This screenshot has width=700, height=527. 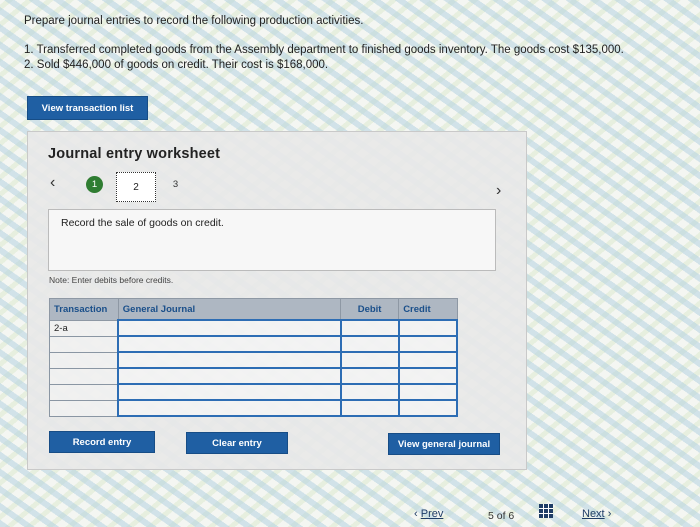 What do you see at coordinates (272, 240) in the screenshot?
I see `prompt-box: Record the sale of goods on credit.` at bounding box center [272, 240].